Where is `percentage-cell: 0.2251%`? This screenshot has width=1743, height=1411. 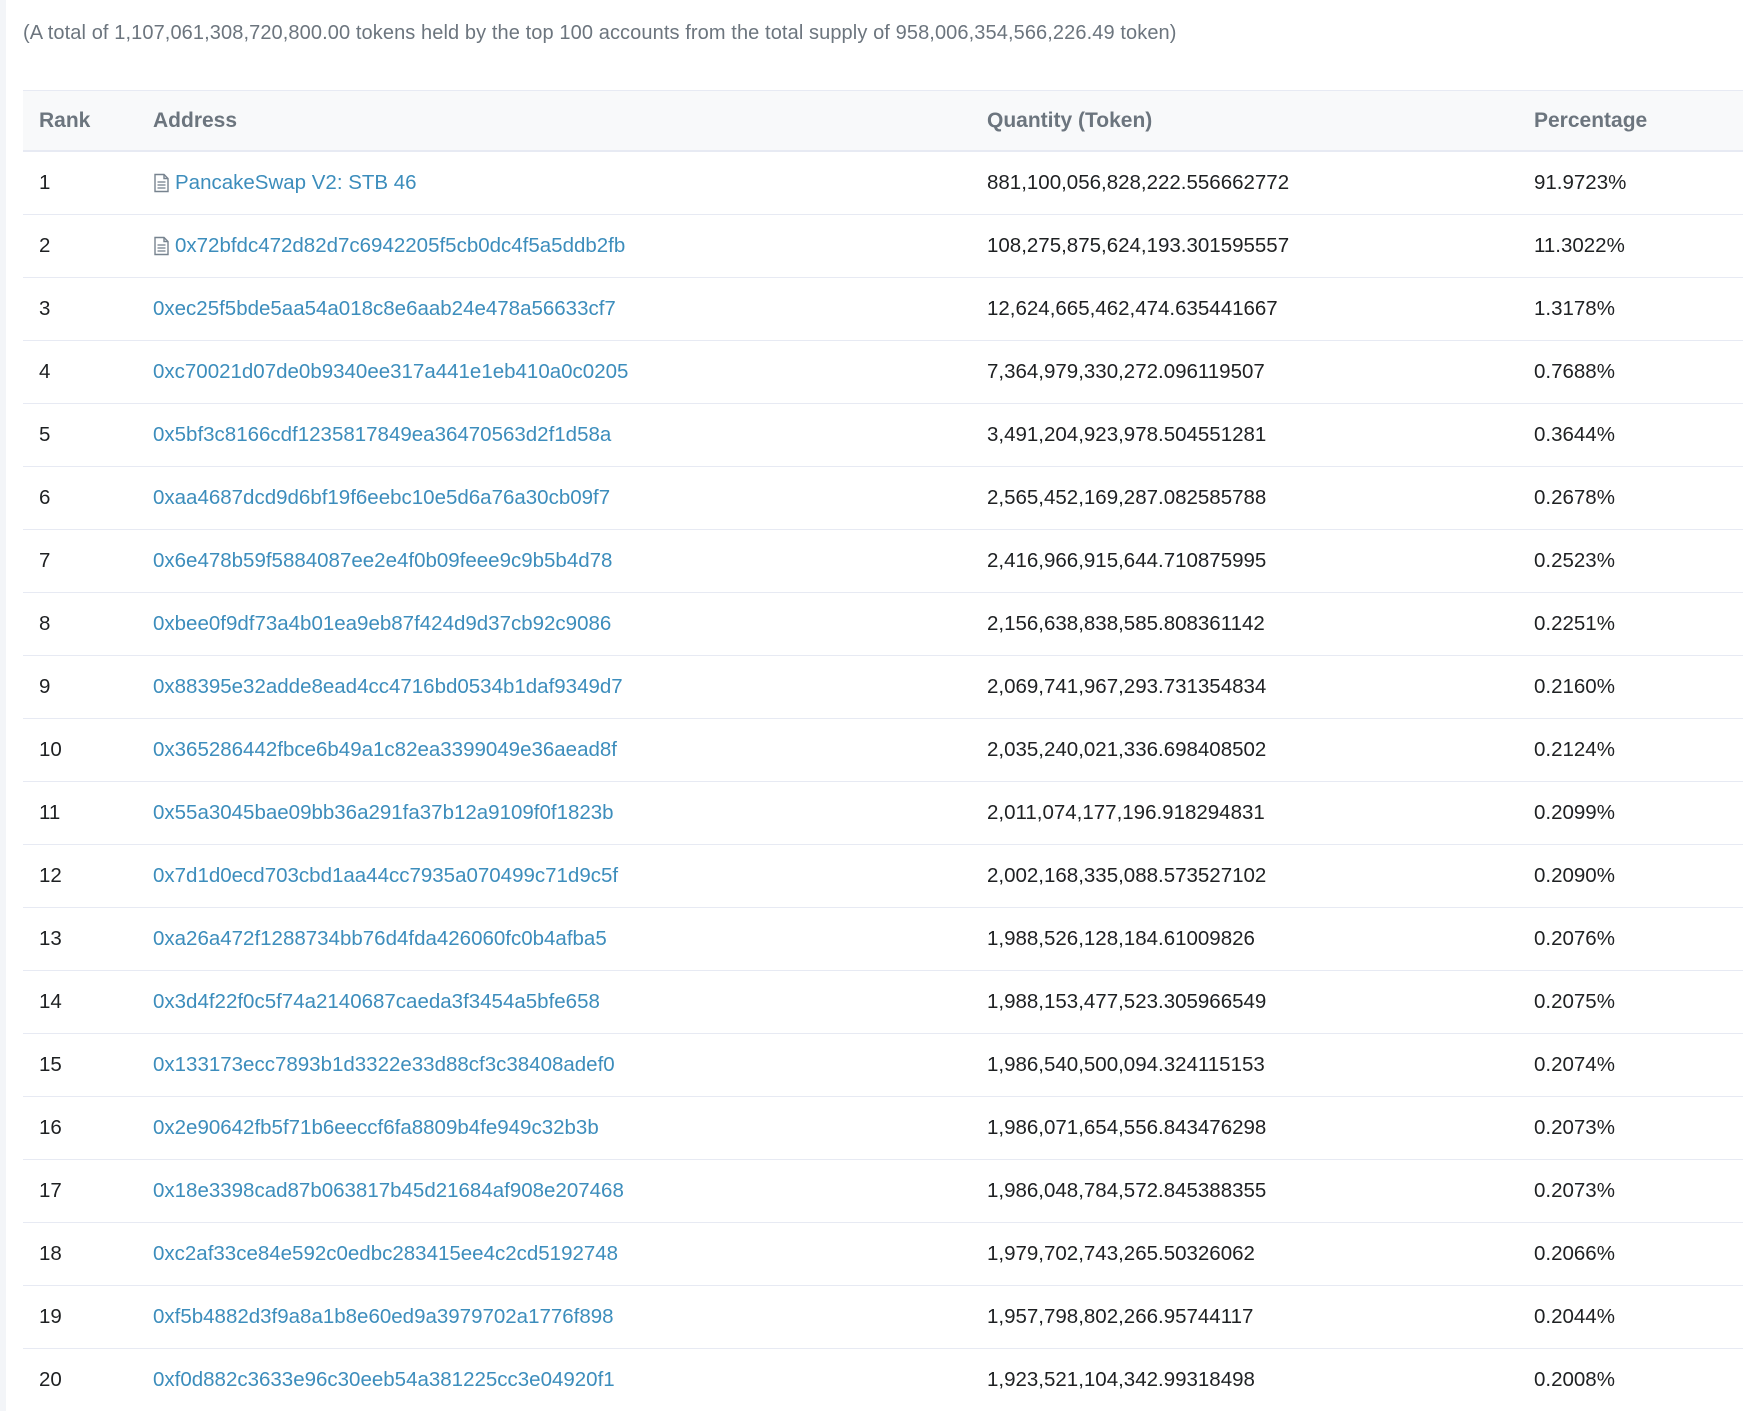
percentage-cell: 0.2251% is located at coordinates (1574, 623).